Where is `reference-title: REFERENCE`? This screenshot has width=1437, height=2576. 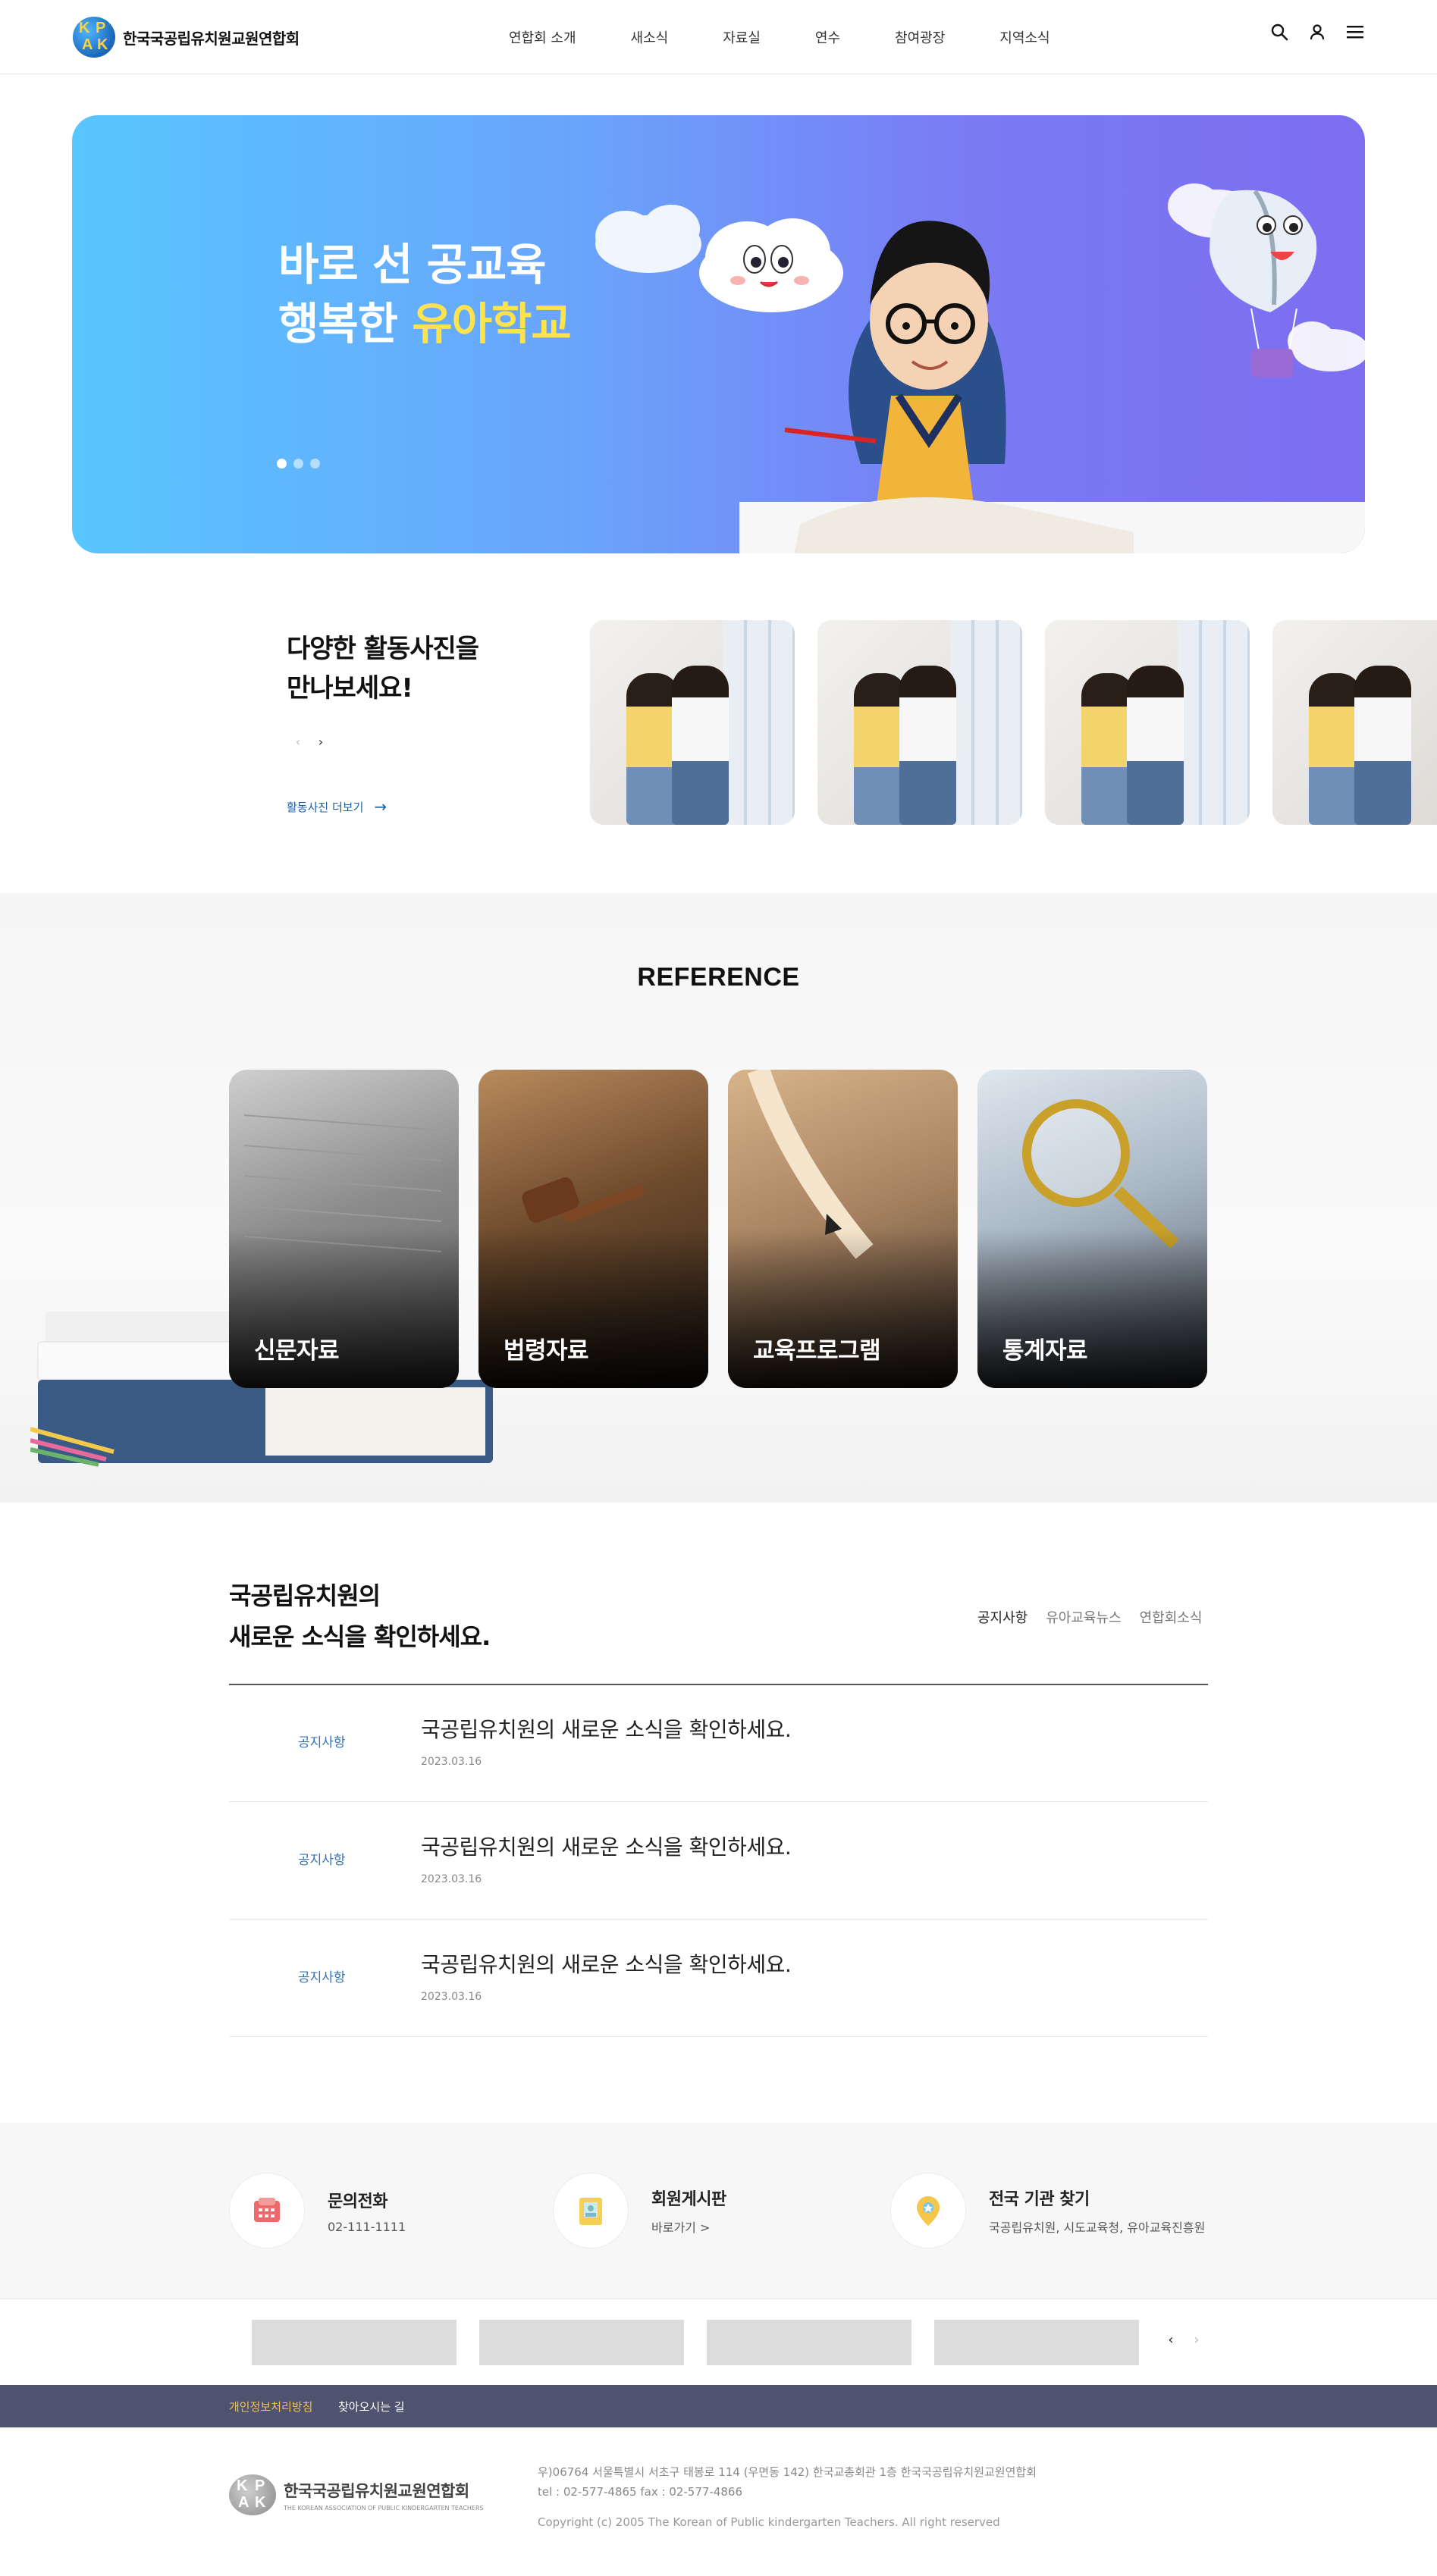 reference-title: REFERENCE is located at coordinates (718, 978).